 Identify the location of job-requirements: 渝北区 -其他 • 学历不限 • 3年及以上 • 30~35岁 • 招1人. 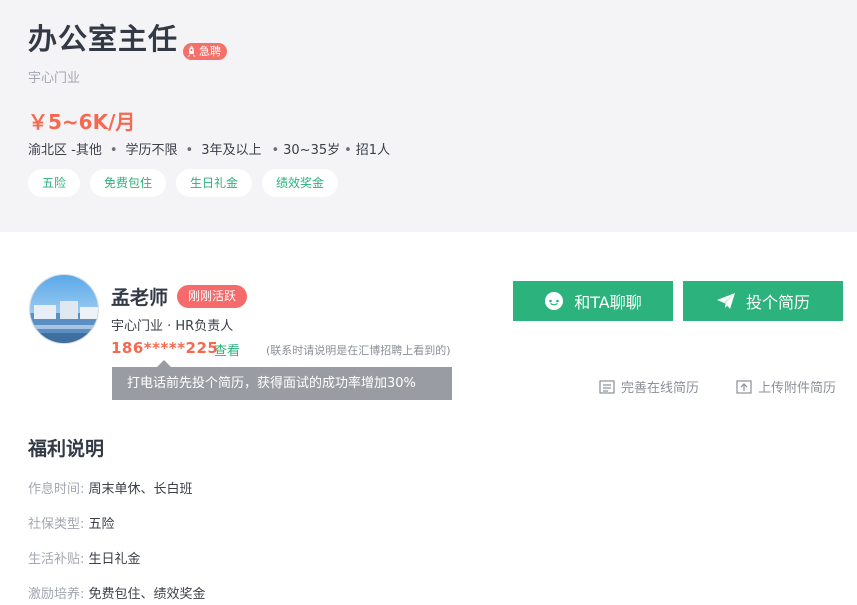
(209, 148).